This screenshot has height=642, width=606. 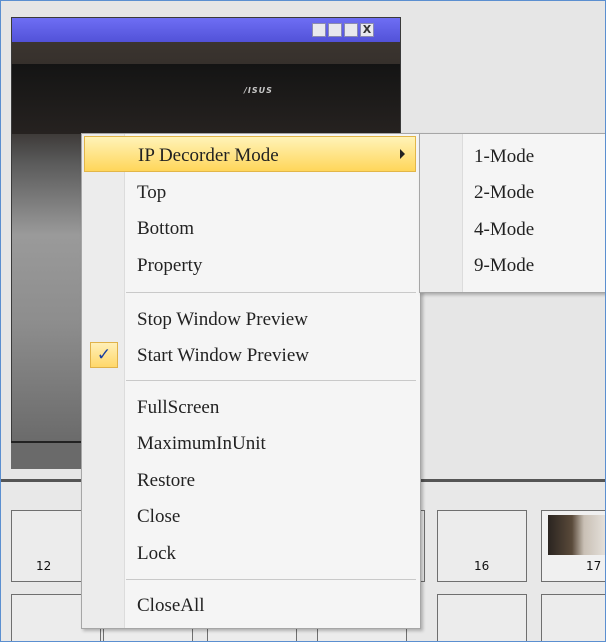 What do you see at coordinates (206, 30) in the screenshot?
I see `video-titlebar: X` at bounding box center [206, 30].